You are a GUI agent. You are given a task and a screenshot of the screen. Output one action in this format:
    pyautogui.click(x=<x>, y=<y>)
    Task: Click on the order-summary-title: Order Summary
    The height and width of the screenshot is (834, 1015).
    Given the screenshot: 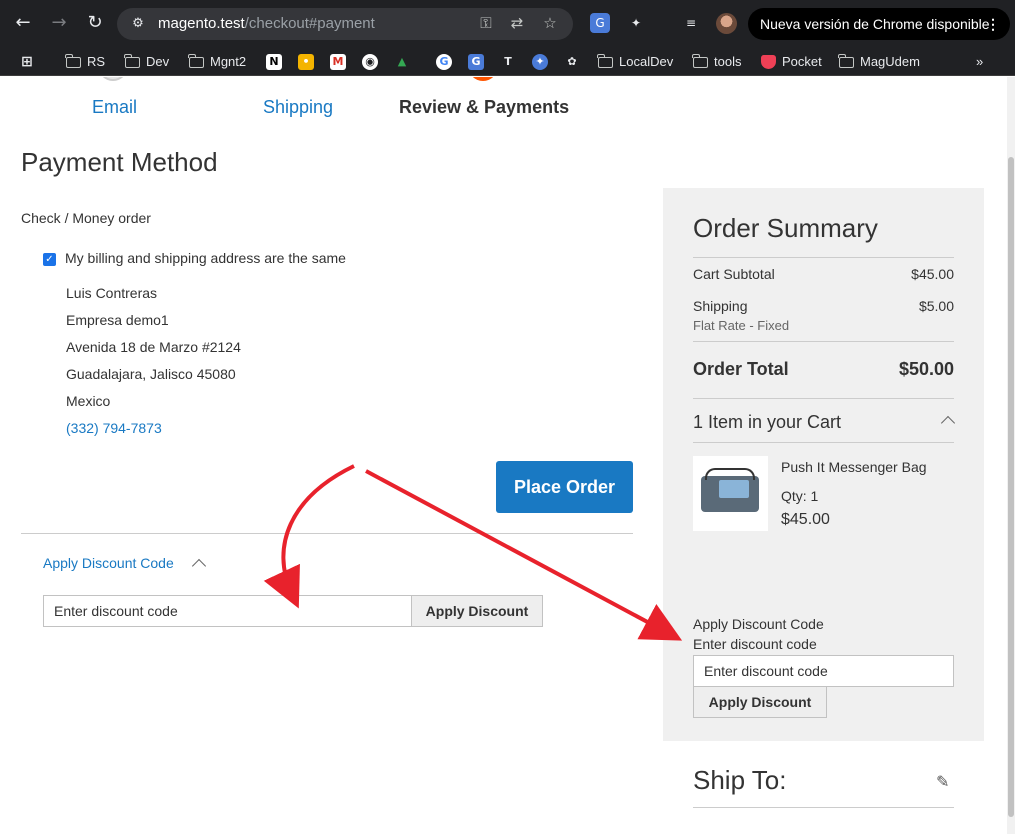 What is the action you would take?
    pyautogui.click(x=785, y=228)
    